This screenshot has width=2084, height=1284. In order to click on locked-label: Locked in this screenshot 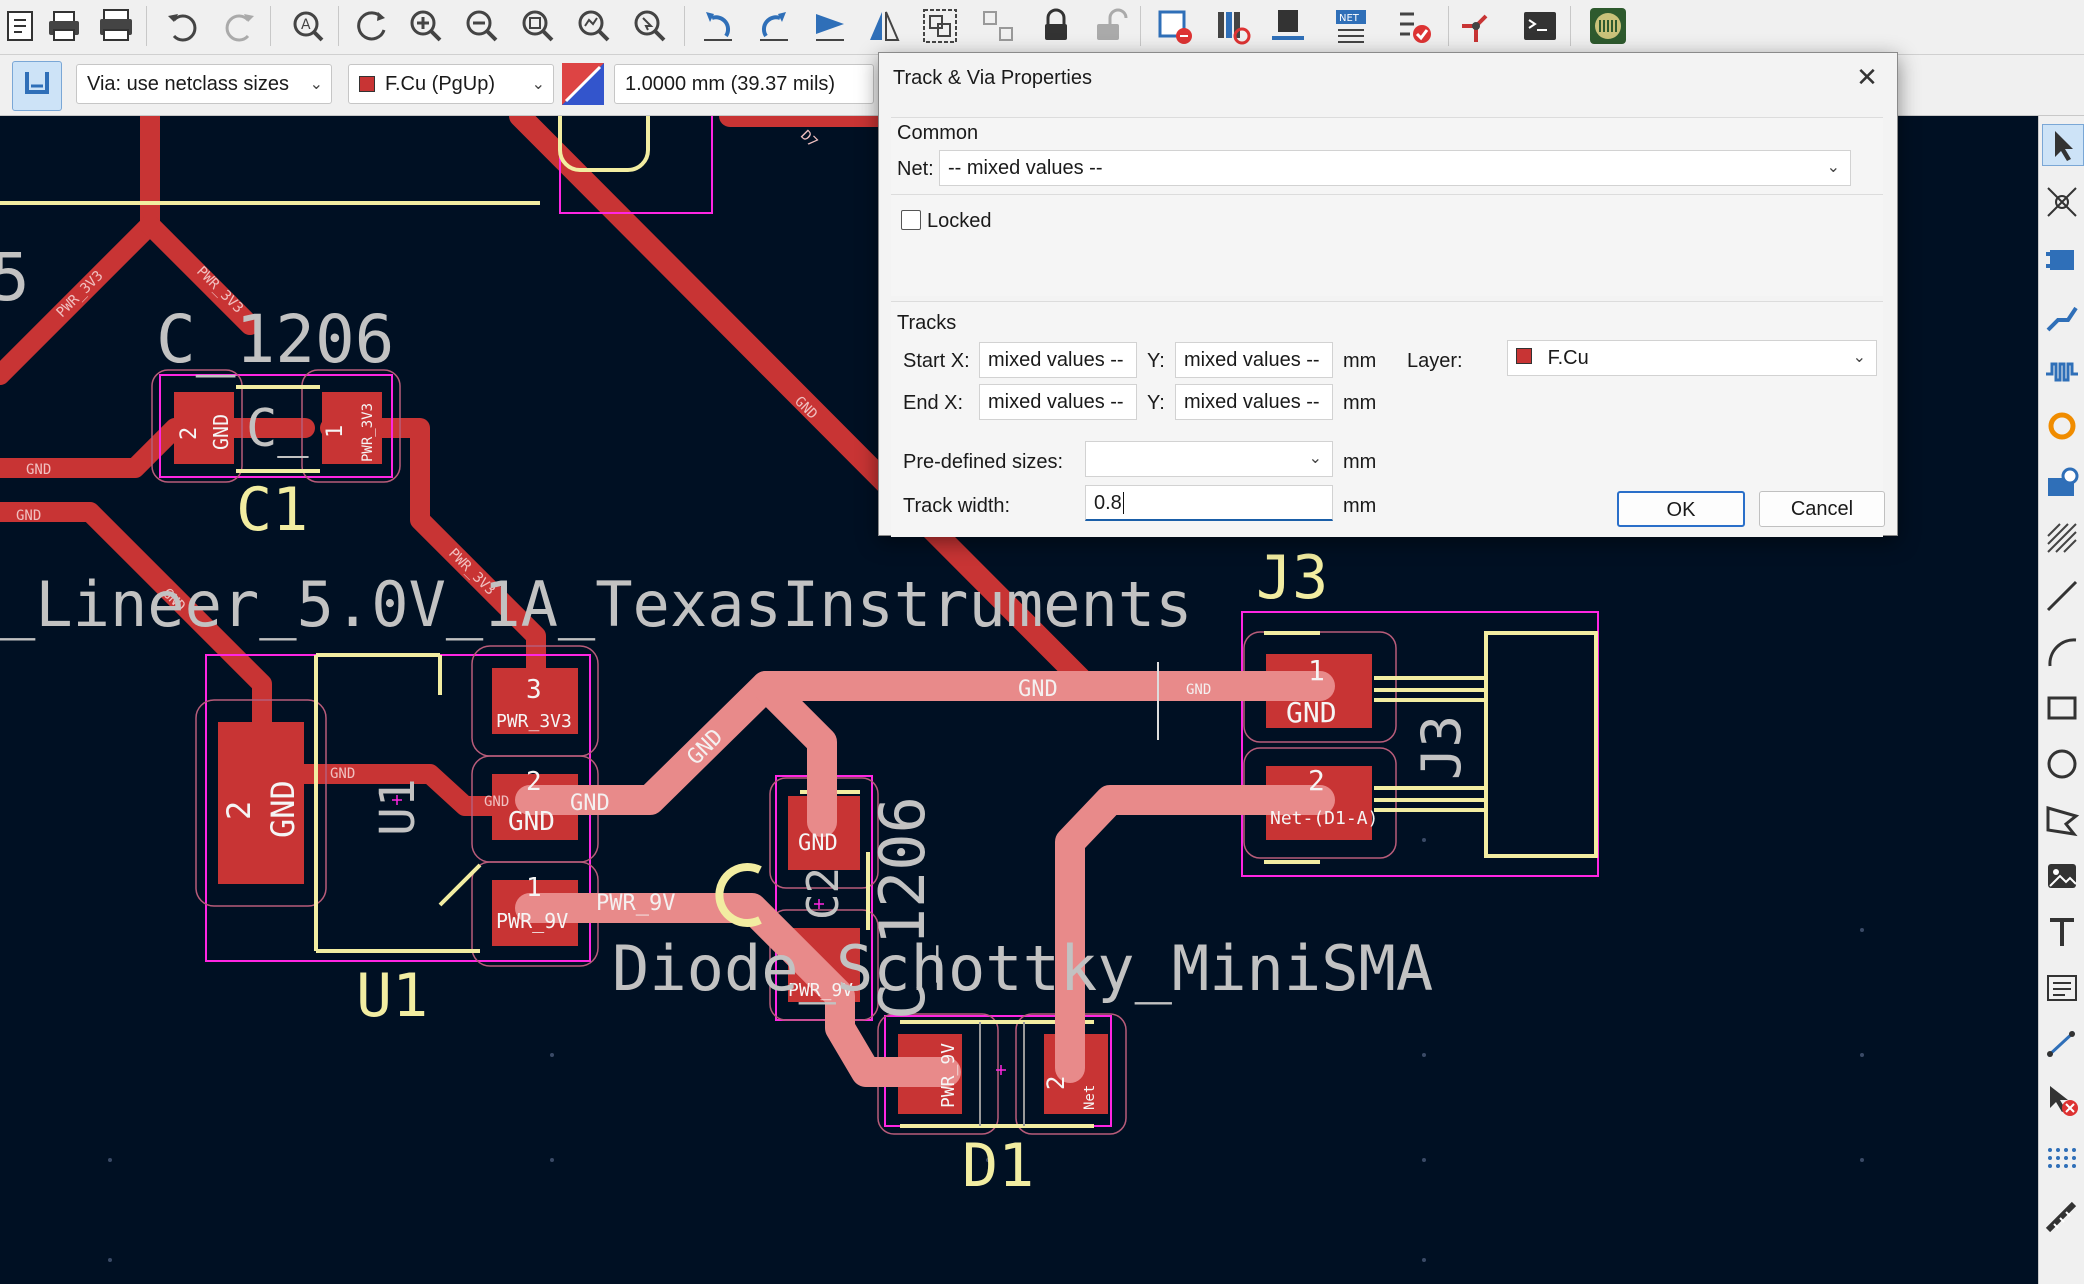, I will do `click(959, 221)`.